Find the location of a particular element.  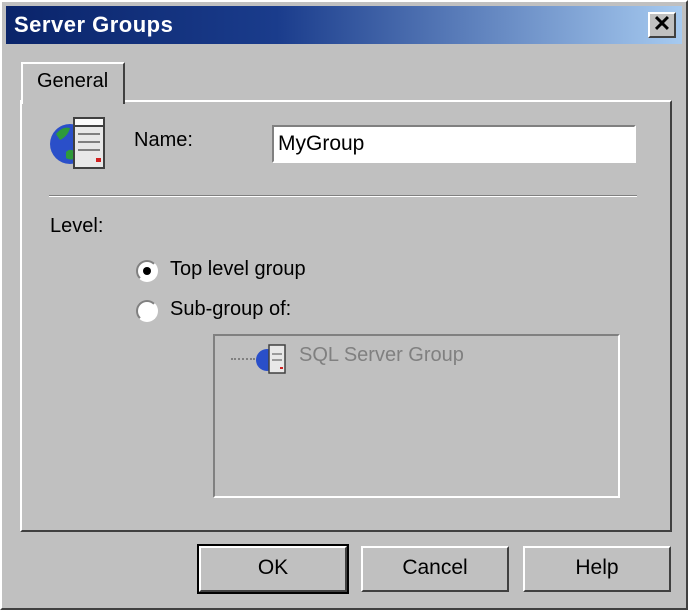

sub-group-radio-label: Sub-group of: is located at coordinates (231, 309).